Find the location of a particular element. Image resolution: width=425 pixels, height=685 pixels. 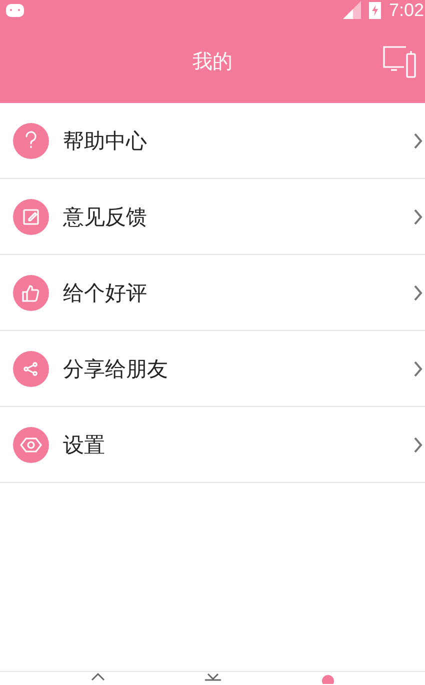

menu-item: 设置 is located at coordinates (212, 445).